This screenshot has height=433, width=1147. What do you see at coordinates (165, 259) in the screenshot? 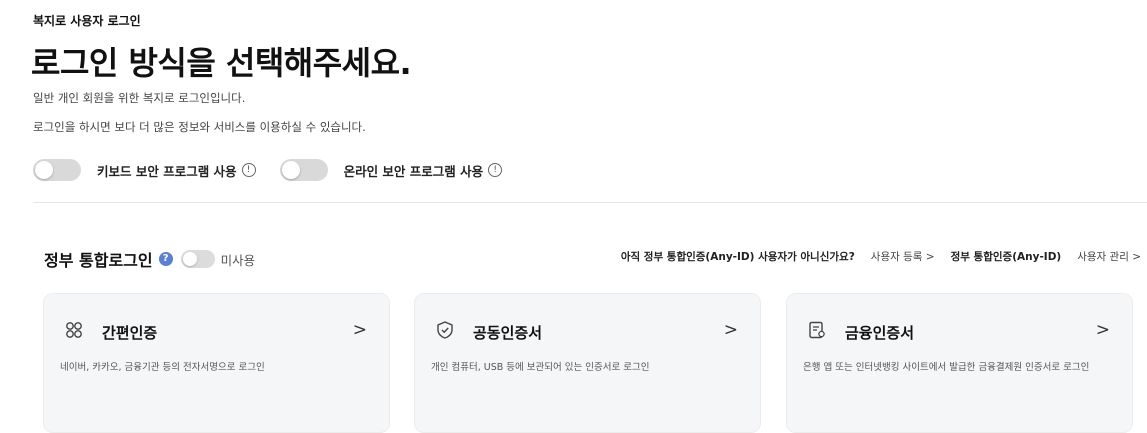
I see `question-circle-icon: ?` at bounding box center [165, 259].